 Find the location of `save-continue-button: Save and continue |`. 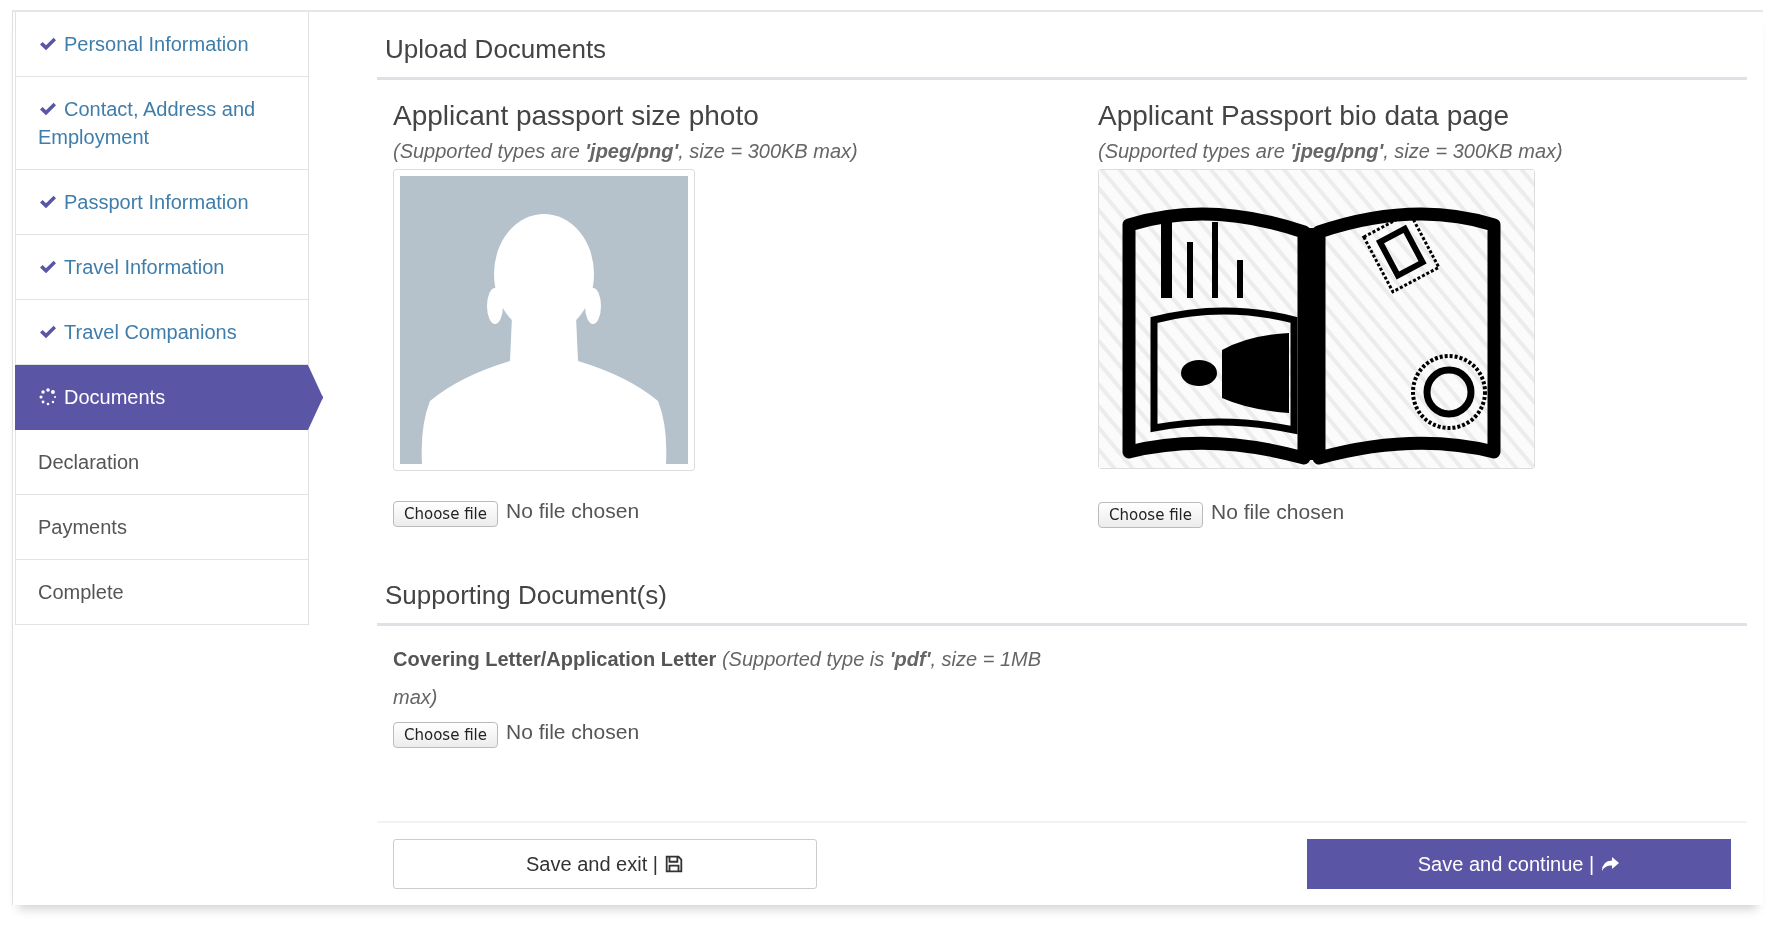

save-continue-button: Save and continue | is located at coordinates (1519, 864).